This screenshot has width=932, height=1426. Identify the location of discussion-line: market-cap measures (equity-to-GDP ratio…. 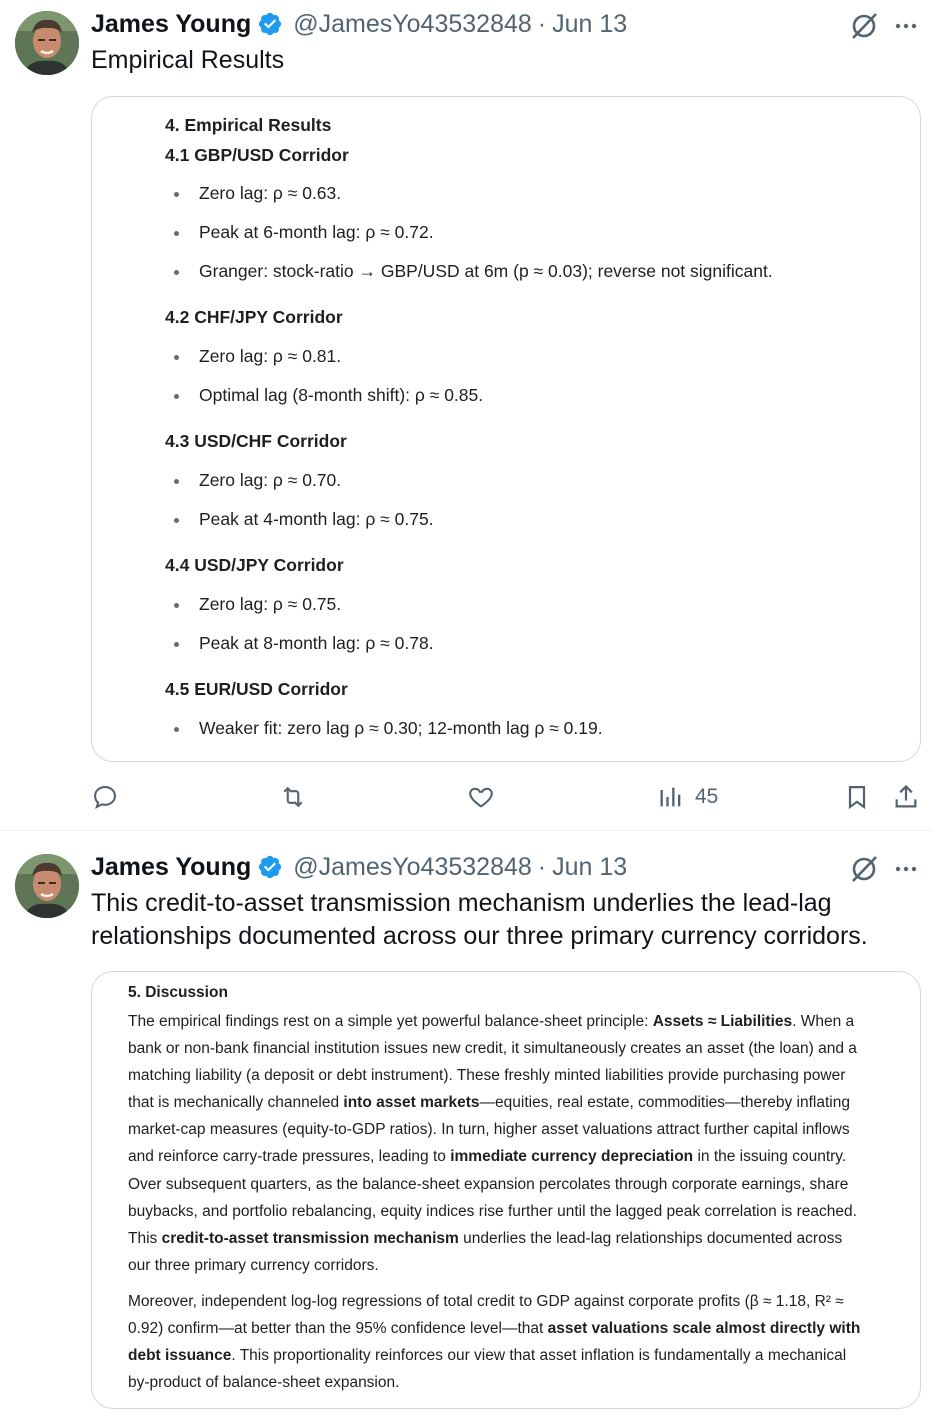
(489, 1130).